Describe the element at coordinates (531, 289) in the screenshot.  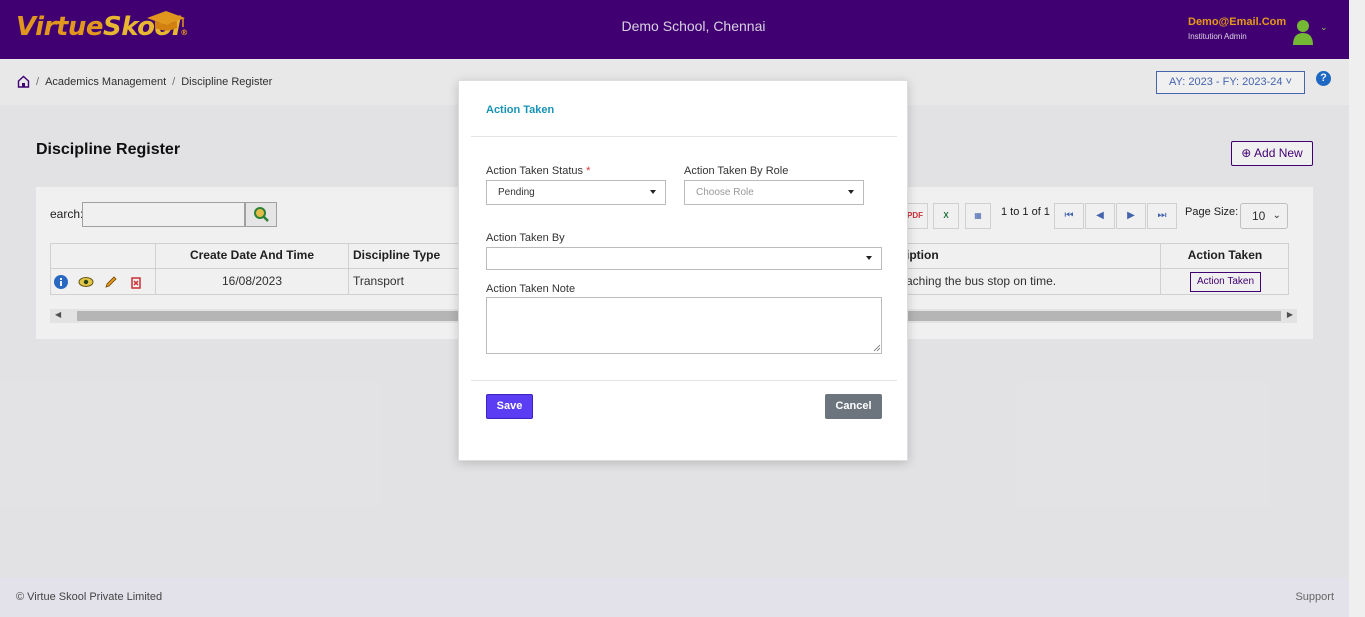
I see `note-label: Action Taken Note` at that location.